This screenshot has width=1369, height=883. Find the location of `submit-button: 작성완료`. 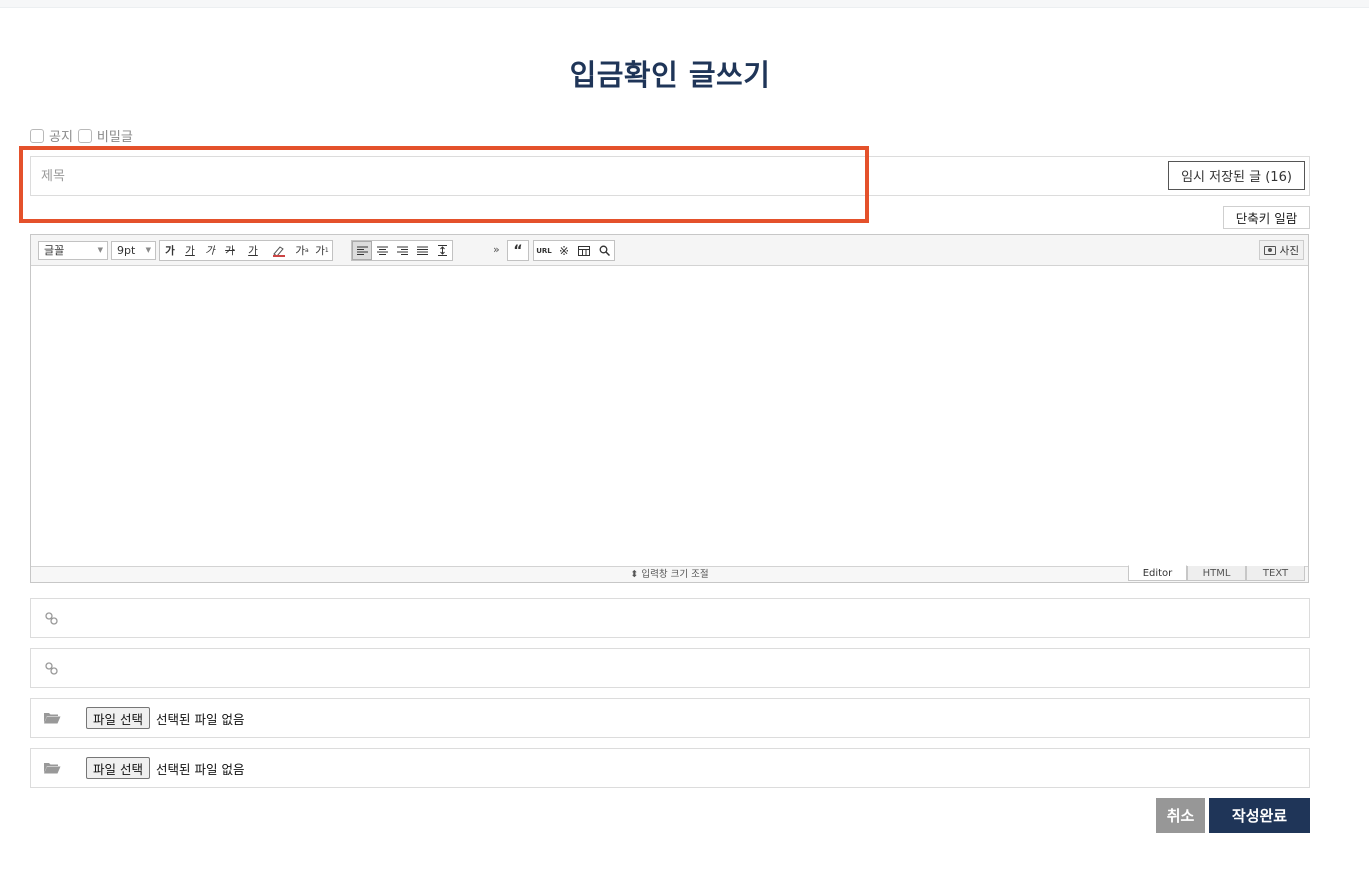

submit-button: 작성완료 is located at coordinates (1259, 815).